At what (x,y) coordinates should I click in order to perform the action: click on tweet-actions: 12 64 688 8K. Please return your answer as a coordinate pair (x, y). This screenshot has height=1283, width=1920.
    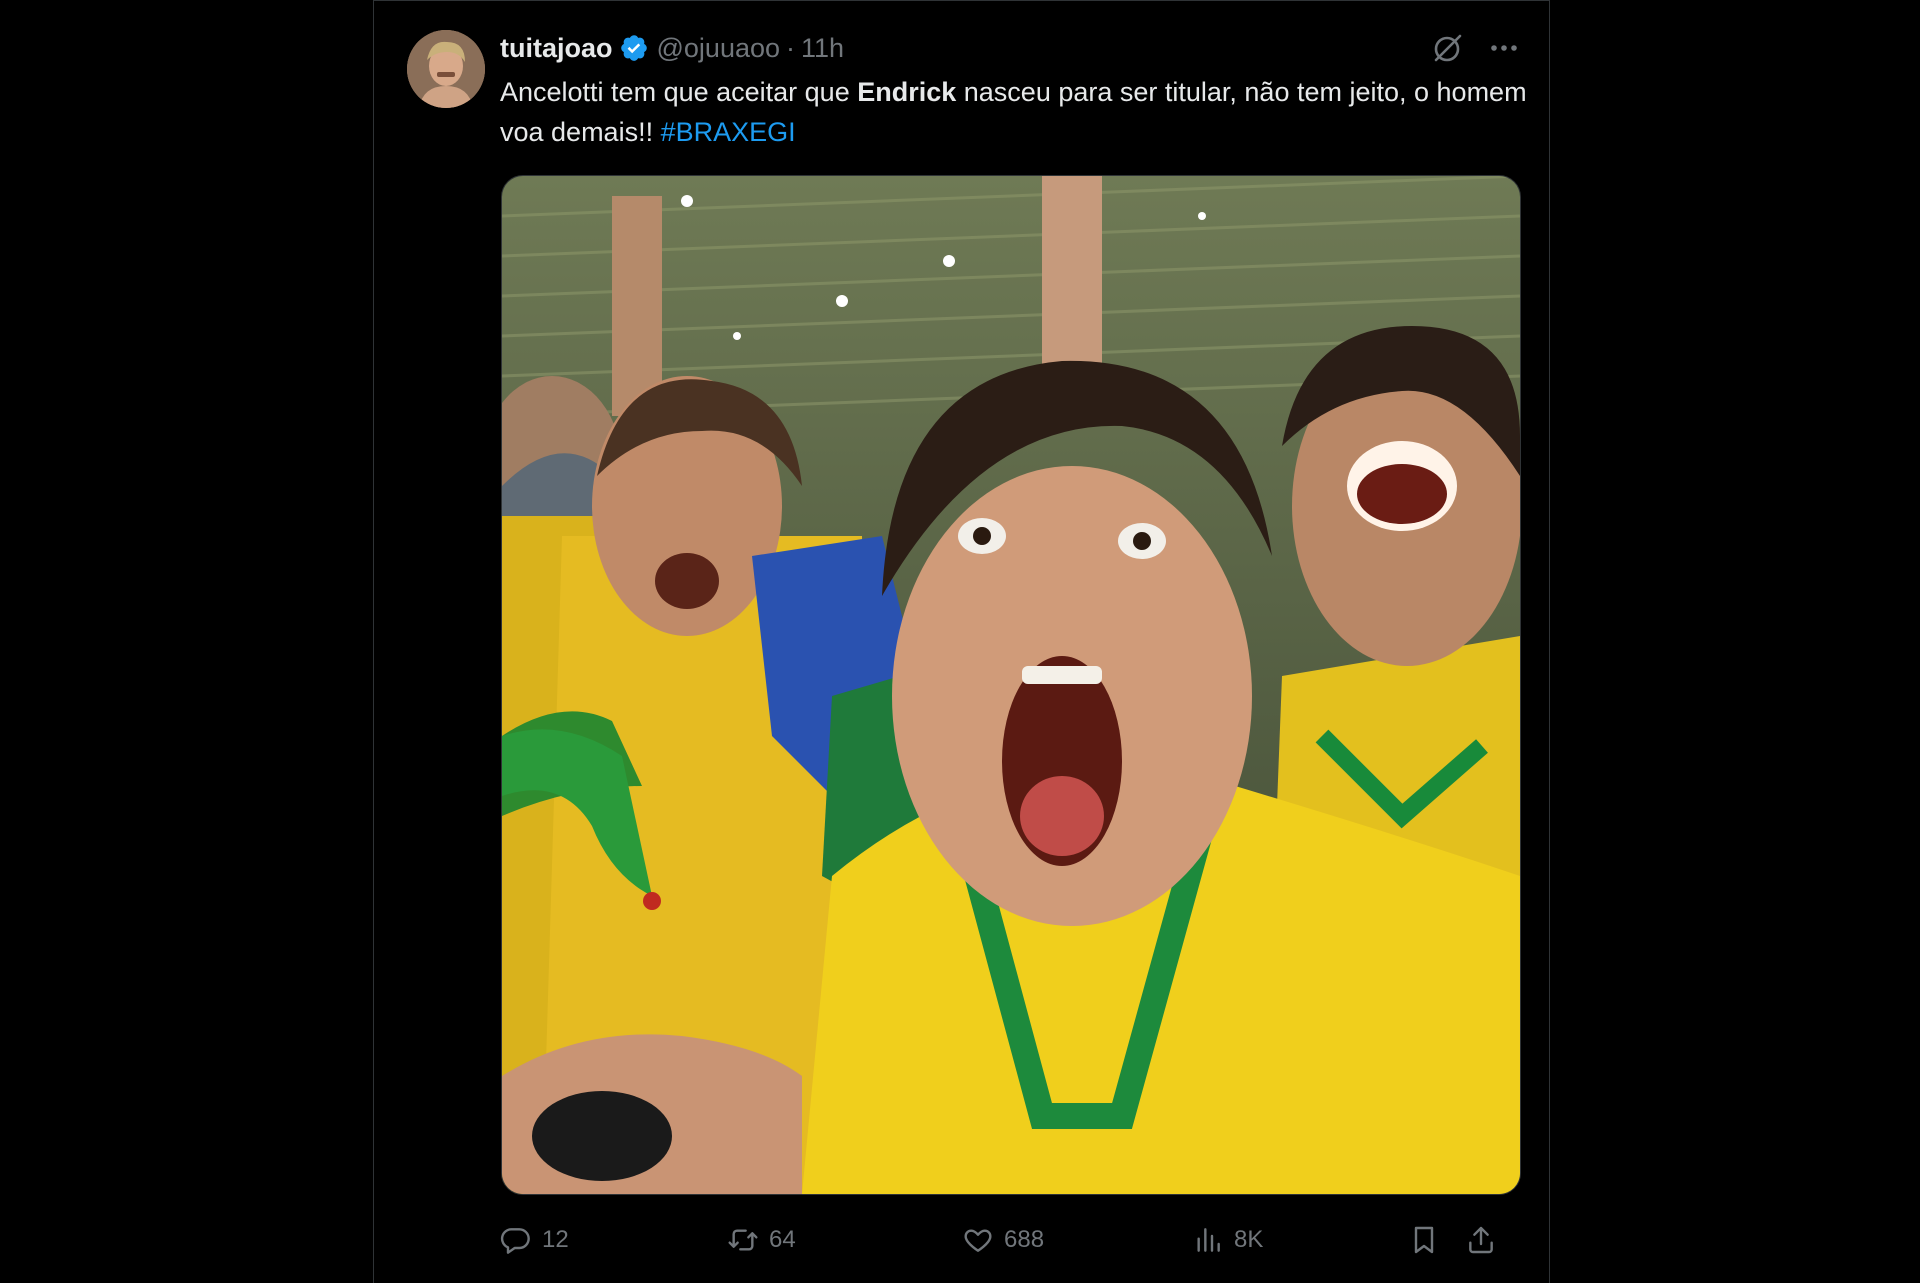
    Looking at the image, I should click on (1015, 1240).